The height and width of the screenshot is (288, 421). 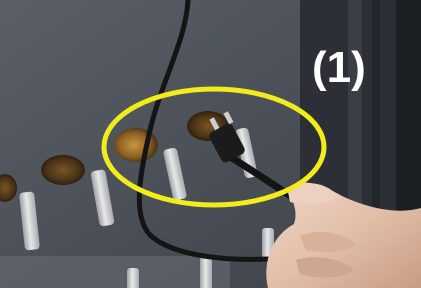 What do you see at coordinates (115, 272) in the screenshot?
I see `frame-bottom` at bounding box center [115, 272].